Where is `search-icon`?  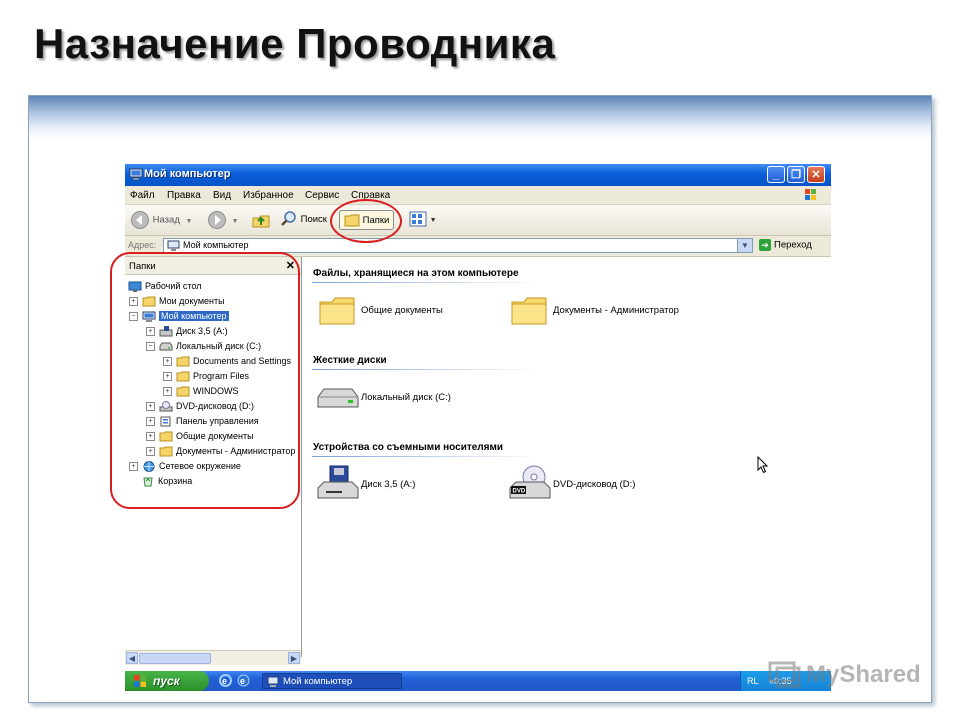 search-icon is located at coordinates (288, 219).